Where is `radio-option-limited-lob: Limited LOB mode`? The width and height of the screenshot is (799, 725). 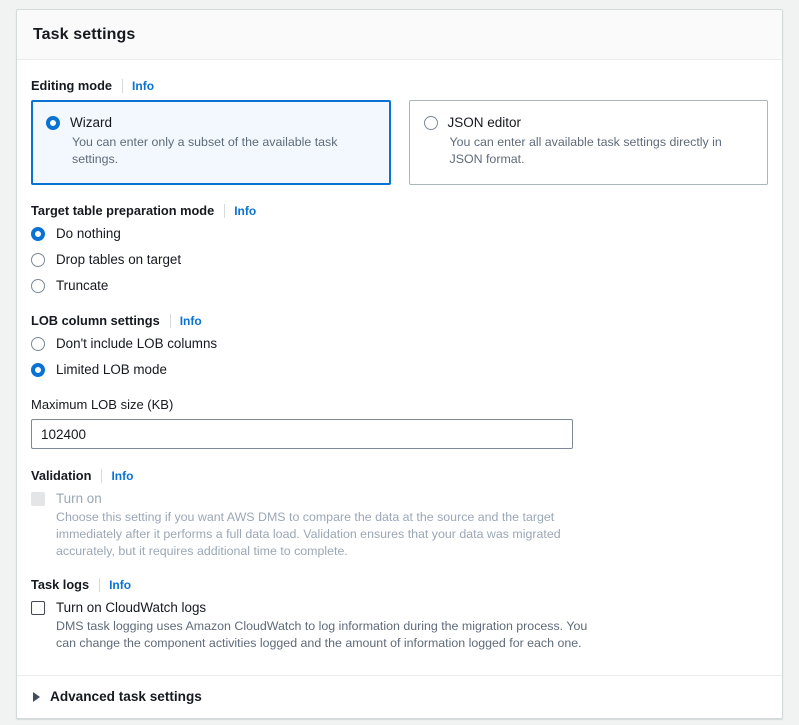 radio-option-limited-lob: Limited LOB mode is located at coordinates (399, 369).